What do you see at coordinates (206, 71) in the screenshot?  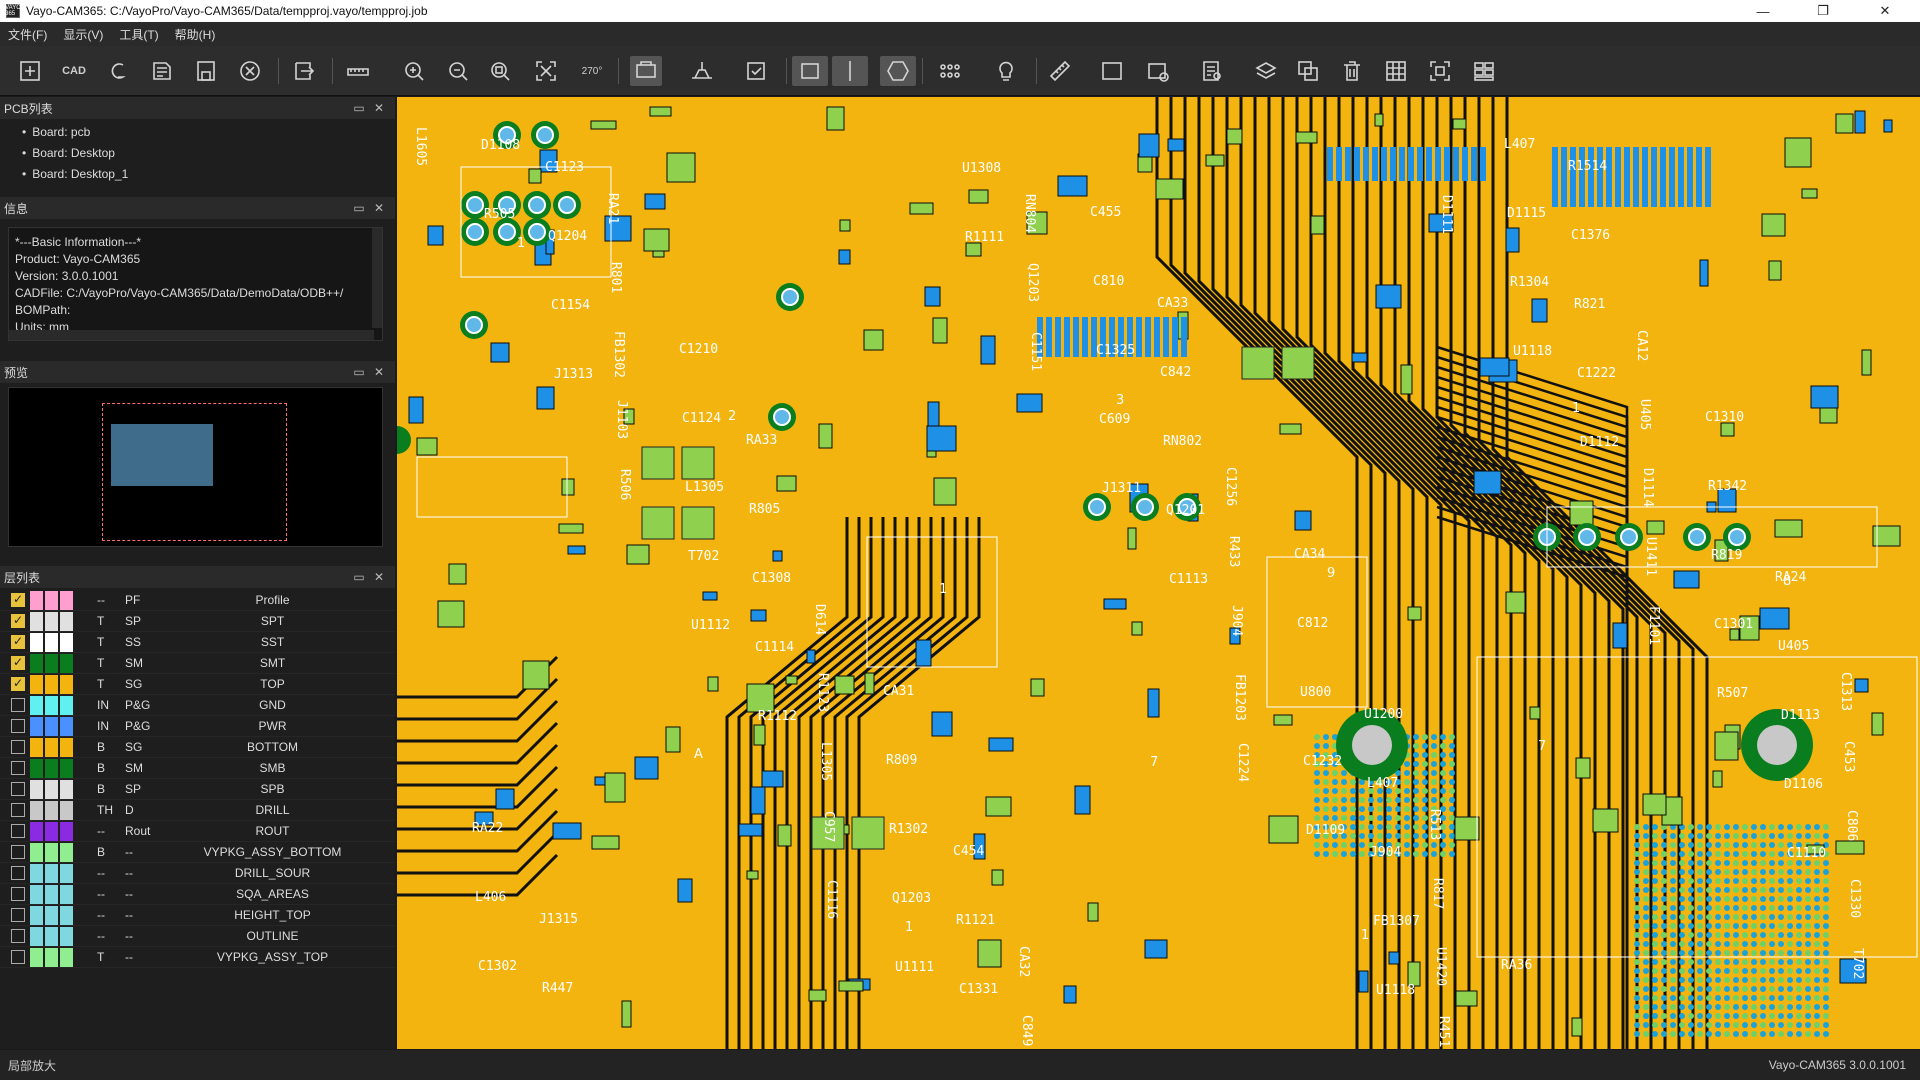 I see `save-icon` at bounding box center [206, 71].